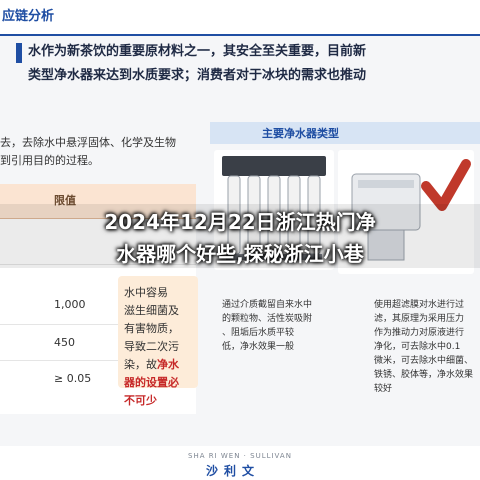  I want to click on risk-highlight-line-2: 不可少, so click(140, 400).